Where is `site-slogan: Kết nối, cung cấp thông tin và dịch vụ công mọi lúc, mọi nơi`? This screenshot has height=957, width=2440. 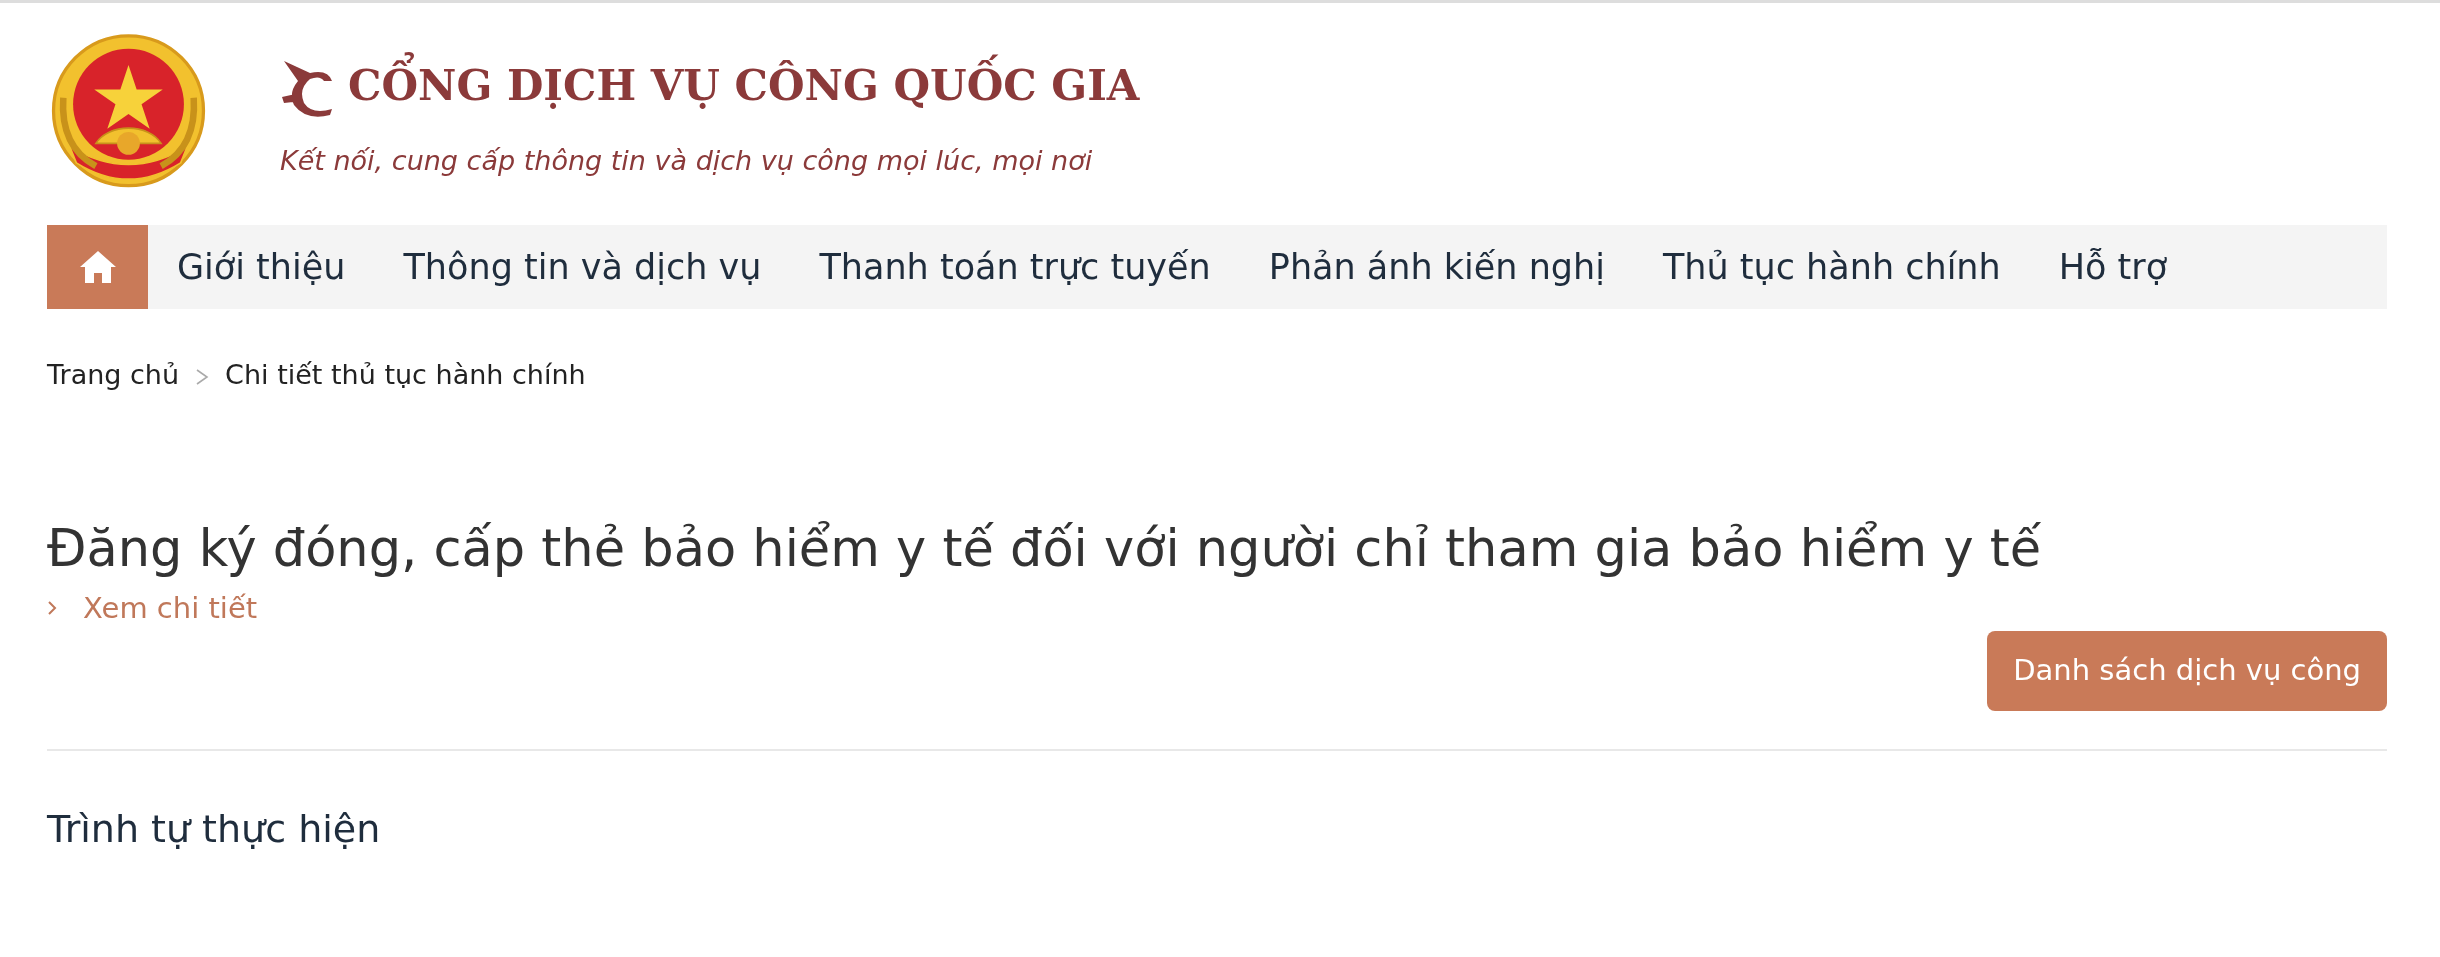 site-slogan: Kết nối, cung cấp thông tin và dịch vụ công mọi lúc, mọi nơi is located at coordinates (687, 161).